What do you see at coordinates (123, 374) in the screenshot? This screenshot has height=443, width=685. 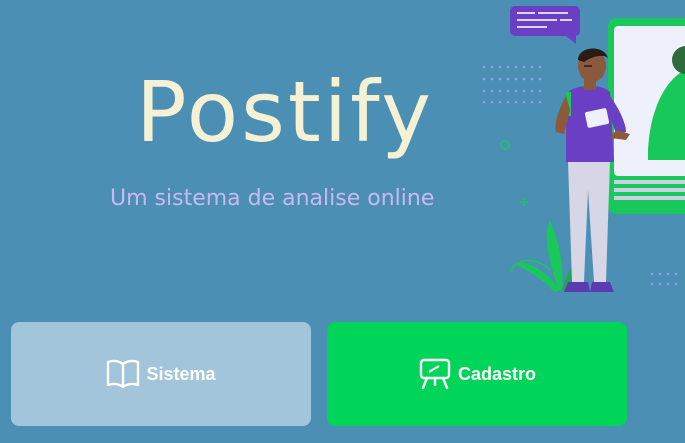 I see `book-icon` at bounding box center [123, 374].